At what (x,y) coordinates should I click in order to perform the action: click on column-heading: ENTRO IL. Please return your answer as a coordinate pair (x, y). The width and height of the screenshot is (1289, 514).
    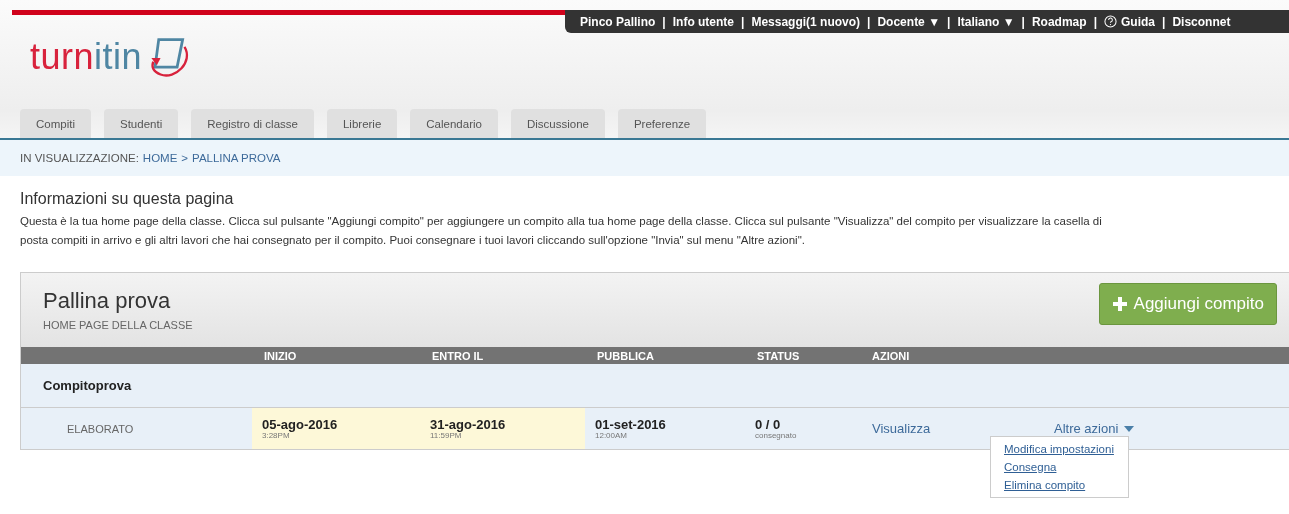
    Looking at the image, I should click on (458, 355).